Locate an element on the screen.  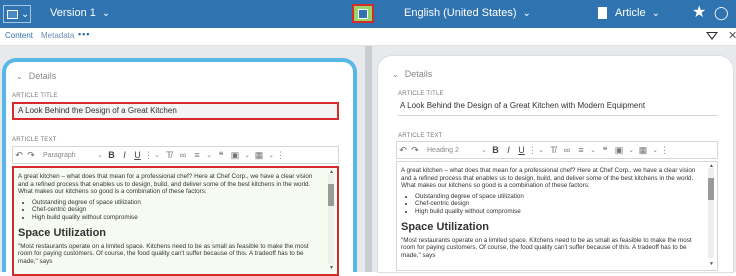
compare-icon is located at coordinates (363, 13).